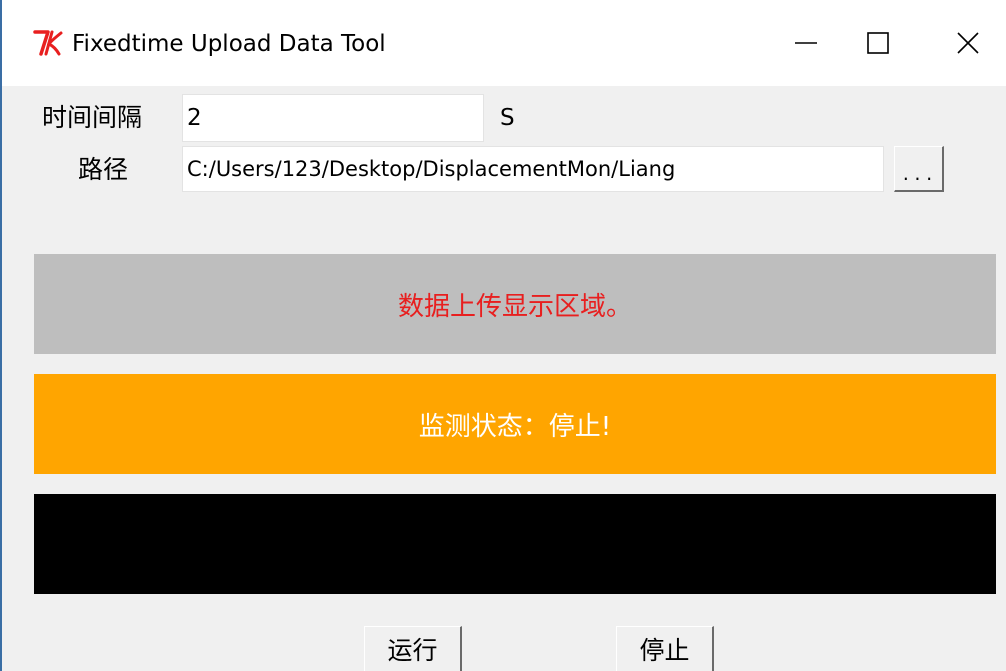 This screenshot has width=1006, height=671. Describe the element at coordinates (92, 117) in the screenshot. I see `interval-label: 时间间隔` at that location.